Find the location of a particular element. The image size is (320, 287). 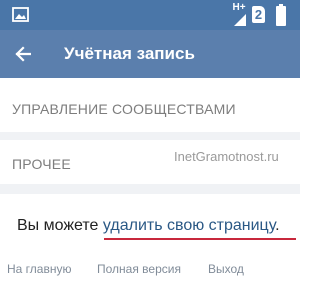

delete-notice-prefix: Вы можете is located at coordinates (58, 225).